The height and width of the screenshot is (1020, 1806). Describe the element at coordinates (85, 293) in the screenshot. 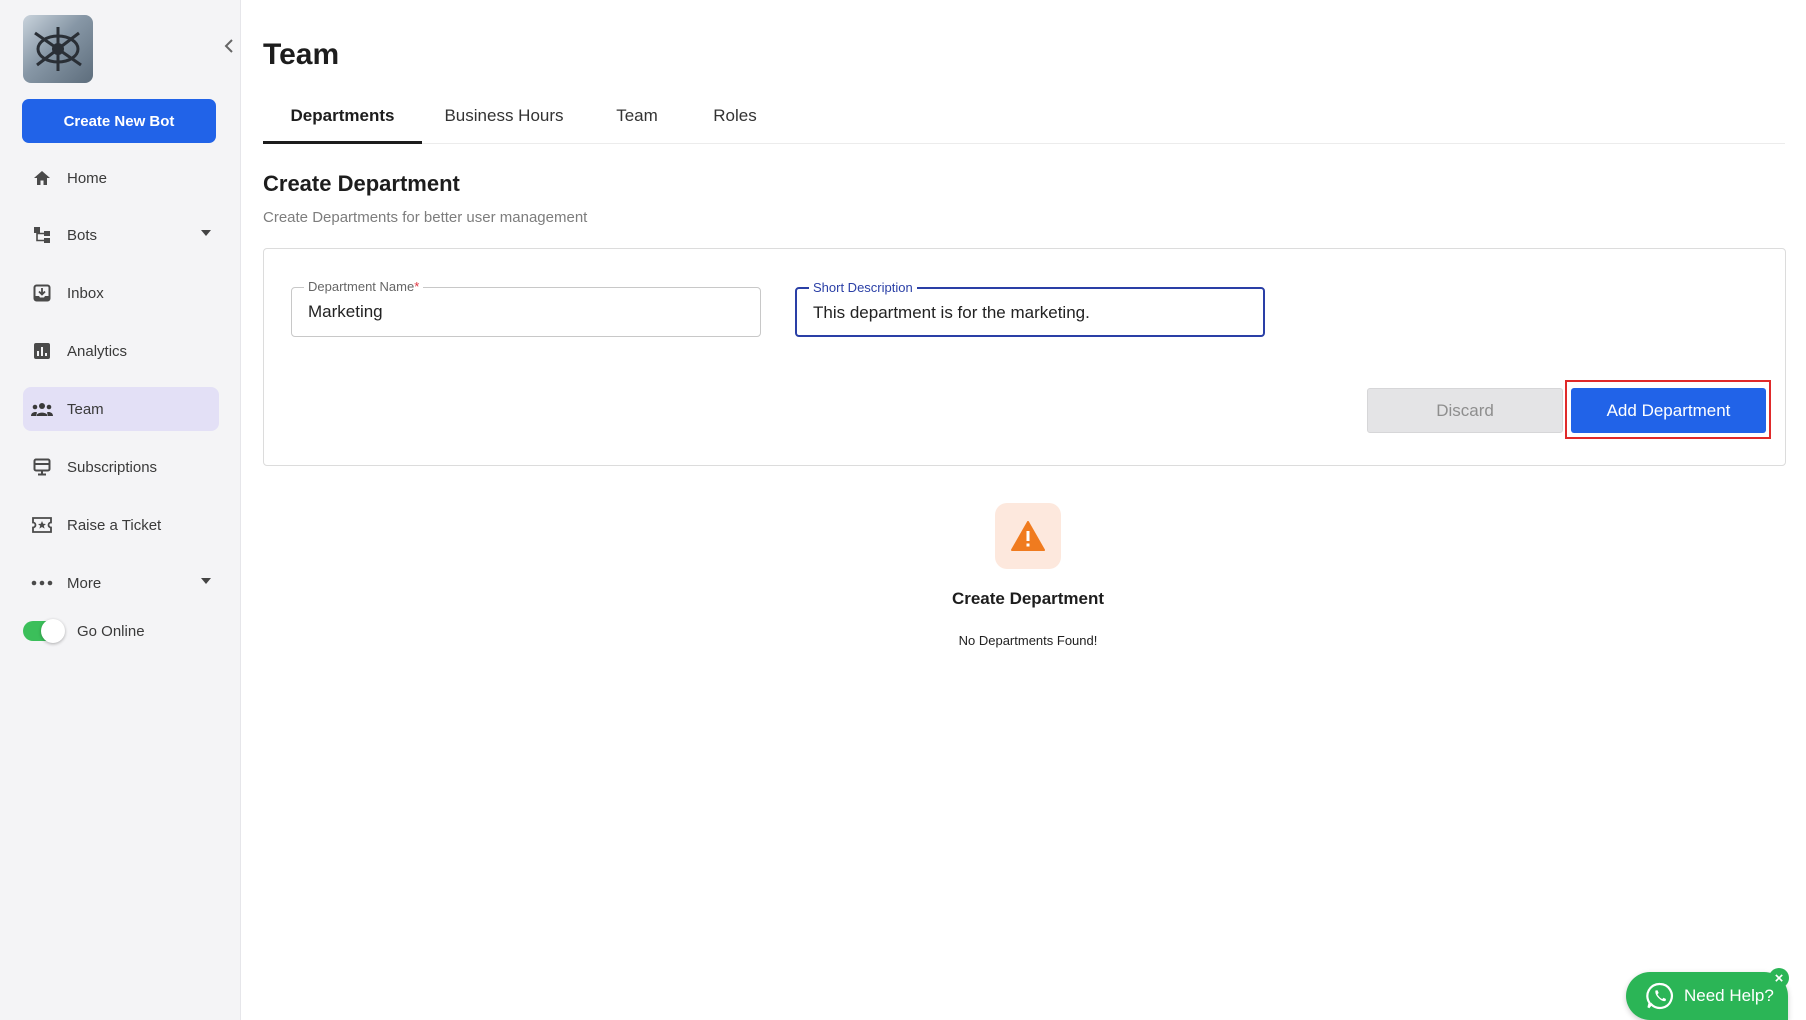

I see `sidebar-item-label: Inbox` at that location.